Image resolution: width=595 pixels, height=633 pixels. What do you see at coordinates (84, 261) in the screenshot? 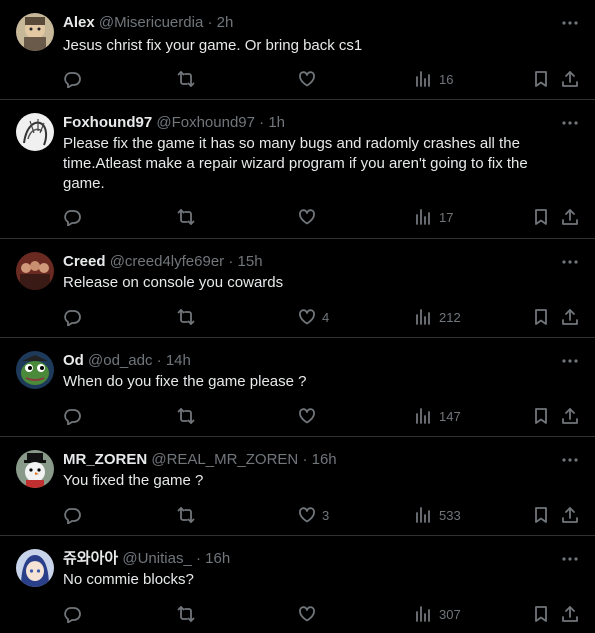
I see `display-name: Creed` at bounding box center [84, 261].